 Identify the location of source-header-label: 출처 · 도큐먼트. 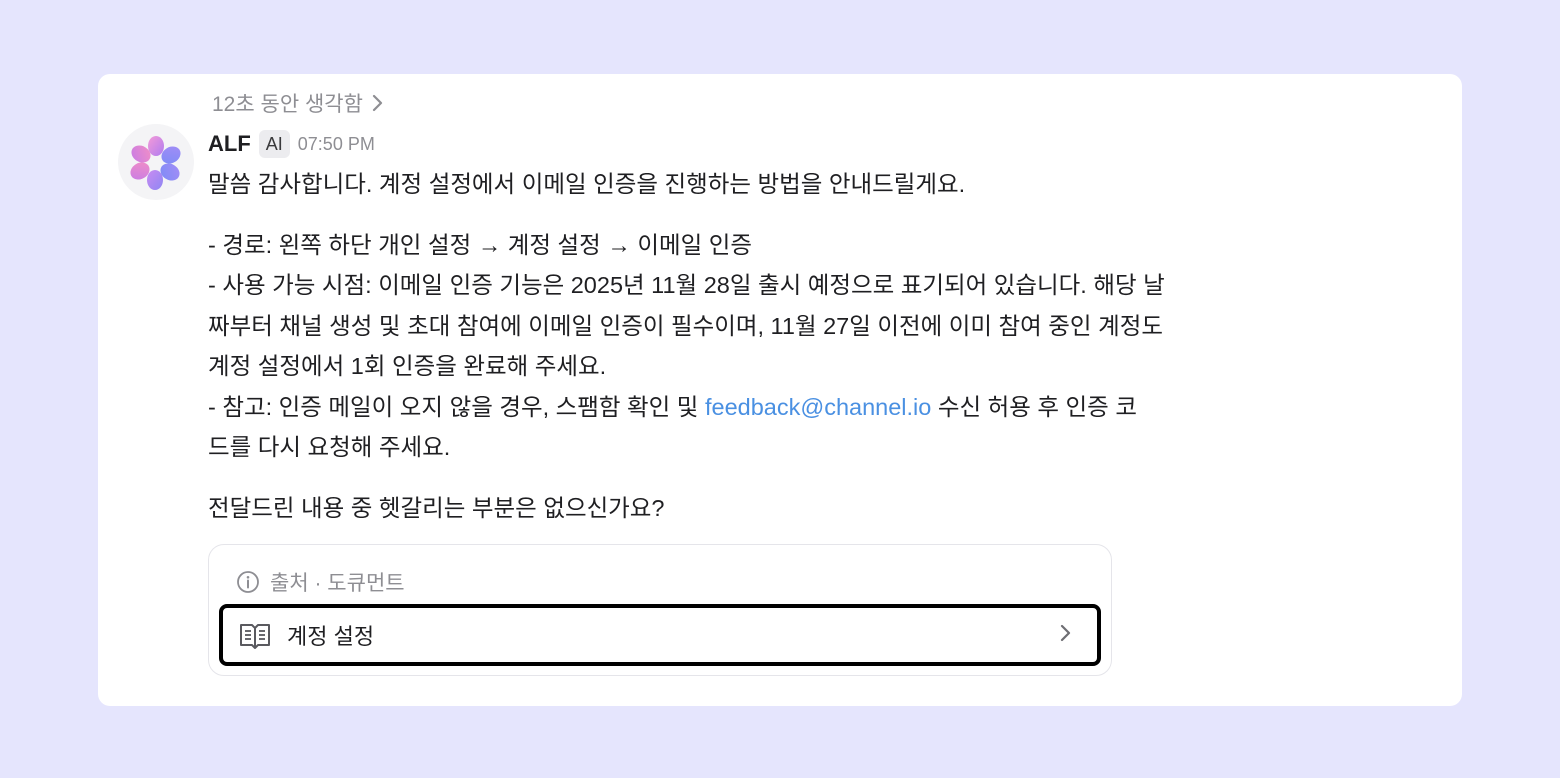
(337, 583).